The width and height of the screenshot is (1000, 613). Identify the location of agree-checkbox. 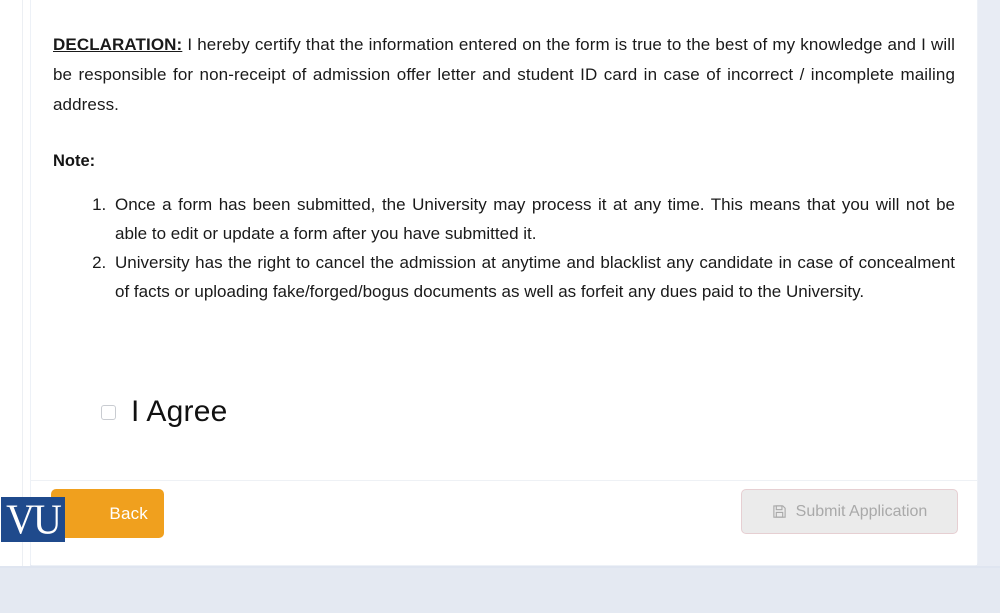
(108, 412).